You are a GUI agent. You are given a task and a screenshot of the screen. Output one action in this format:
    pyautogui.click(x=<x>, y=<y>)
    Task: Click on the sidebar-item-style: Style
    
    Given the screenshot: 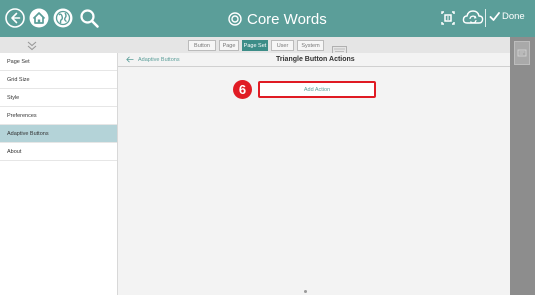 What is the action you would take?
    pyautogui.click(x=58, y=98)
    